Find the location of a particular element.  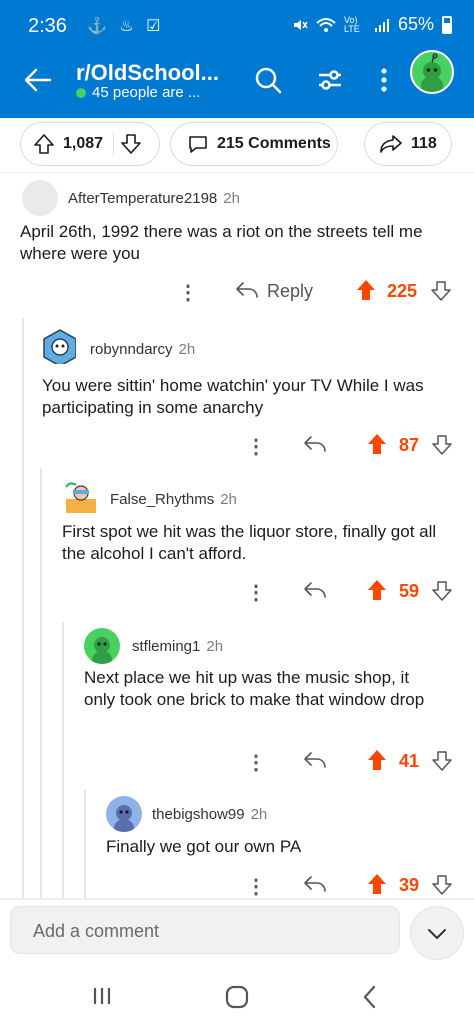

battery-percent: 65% is located at coordinates (415, 24).